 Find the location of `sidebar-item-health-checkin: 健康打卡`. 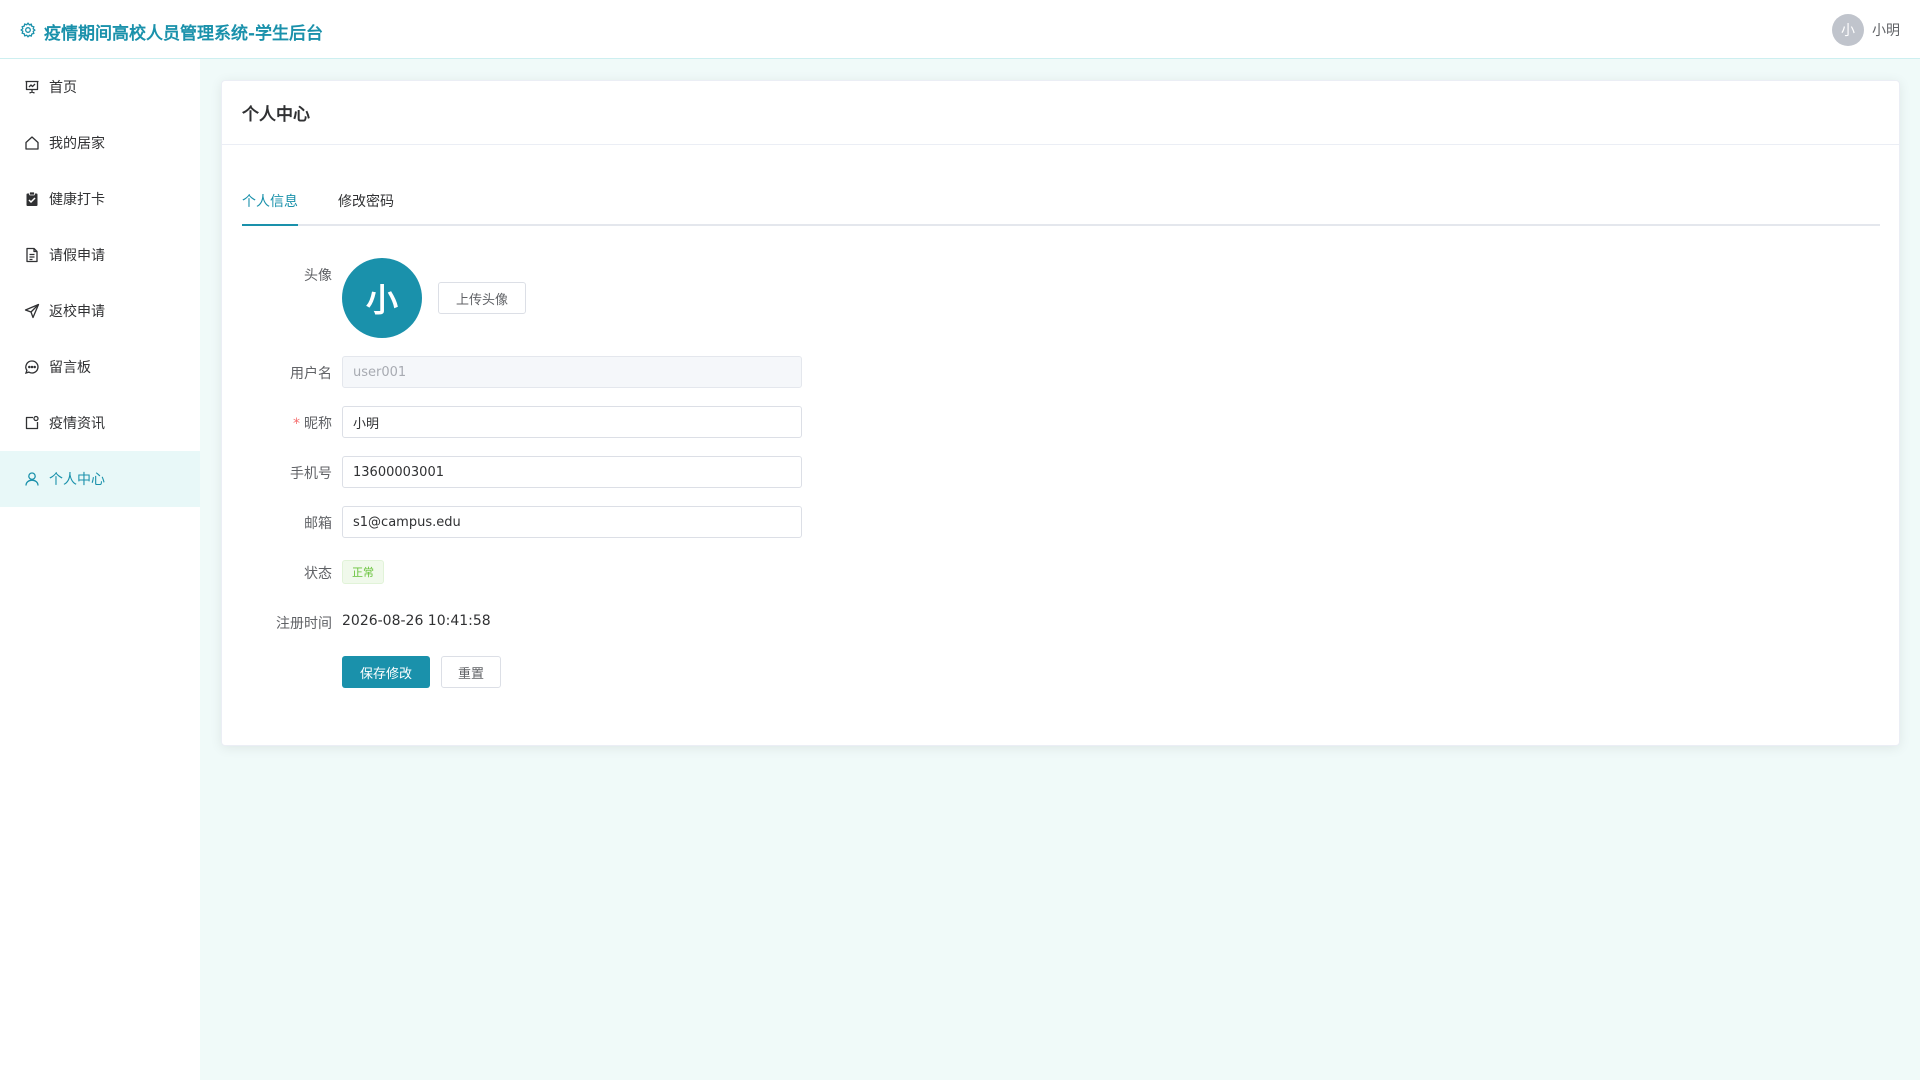

sidebar-item-health-checkin: 健康打卡 is located at coordinates (100, 199).